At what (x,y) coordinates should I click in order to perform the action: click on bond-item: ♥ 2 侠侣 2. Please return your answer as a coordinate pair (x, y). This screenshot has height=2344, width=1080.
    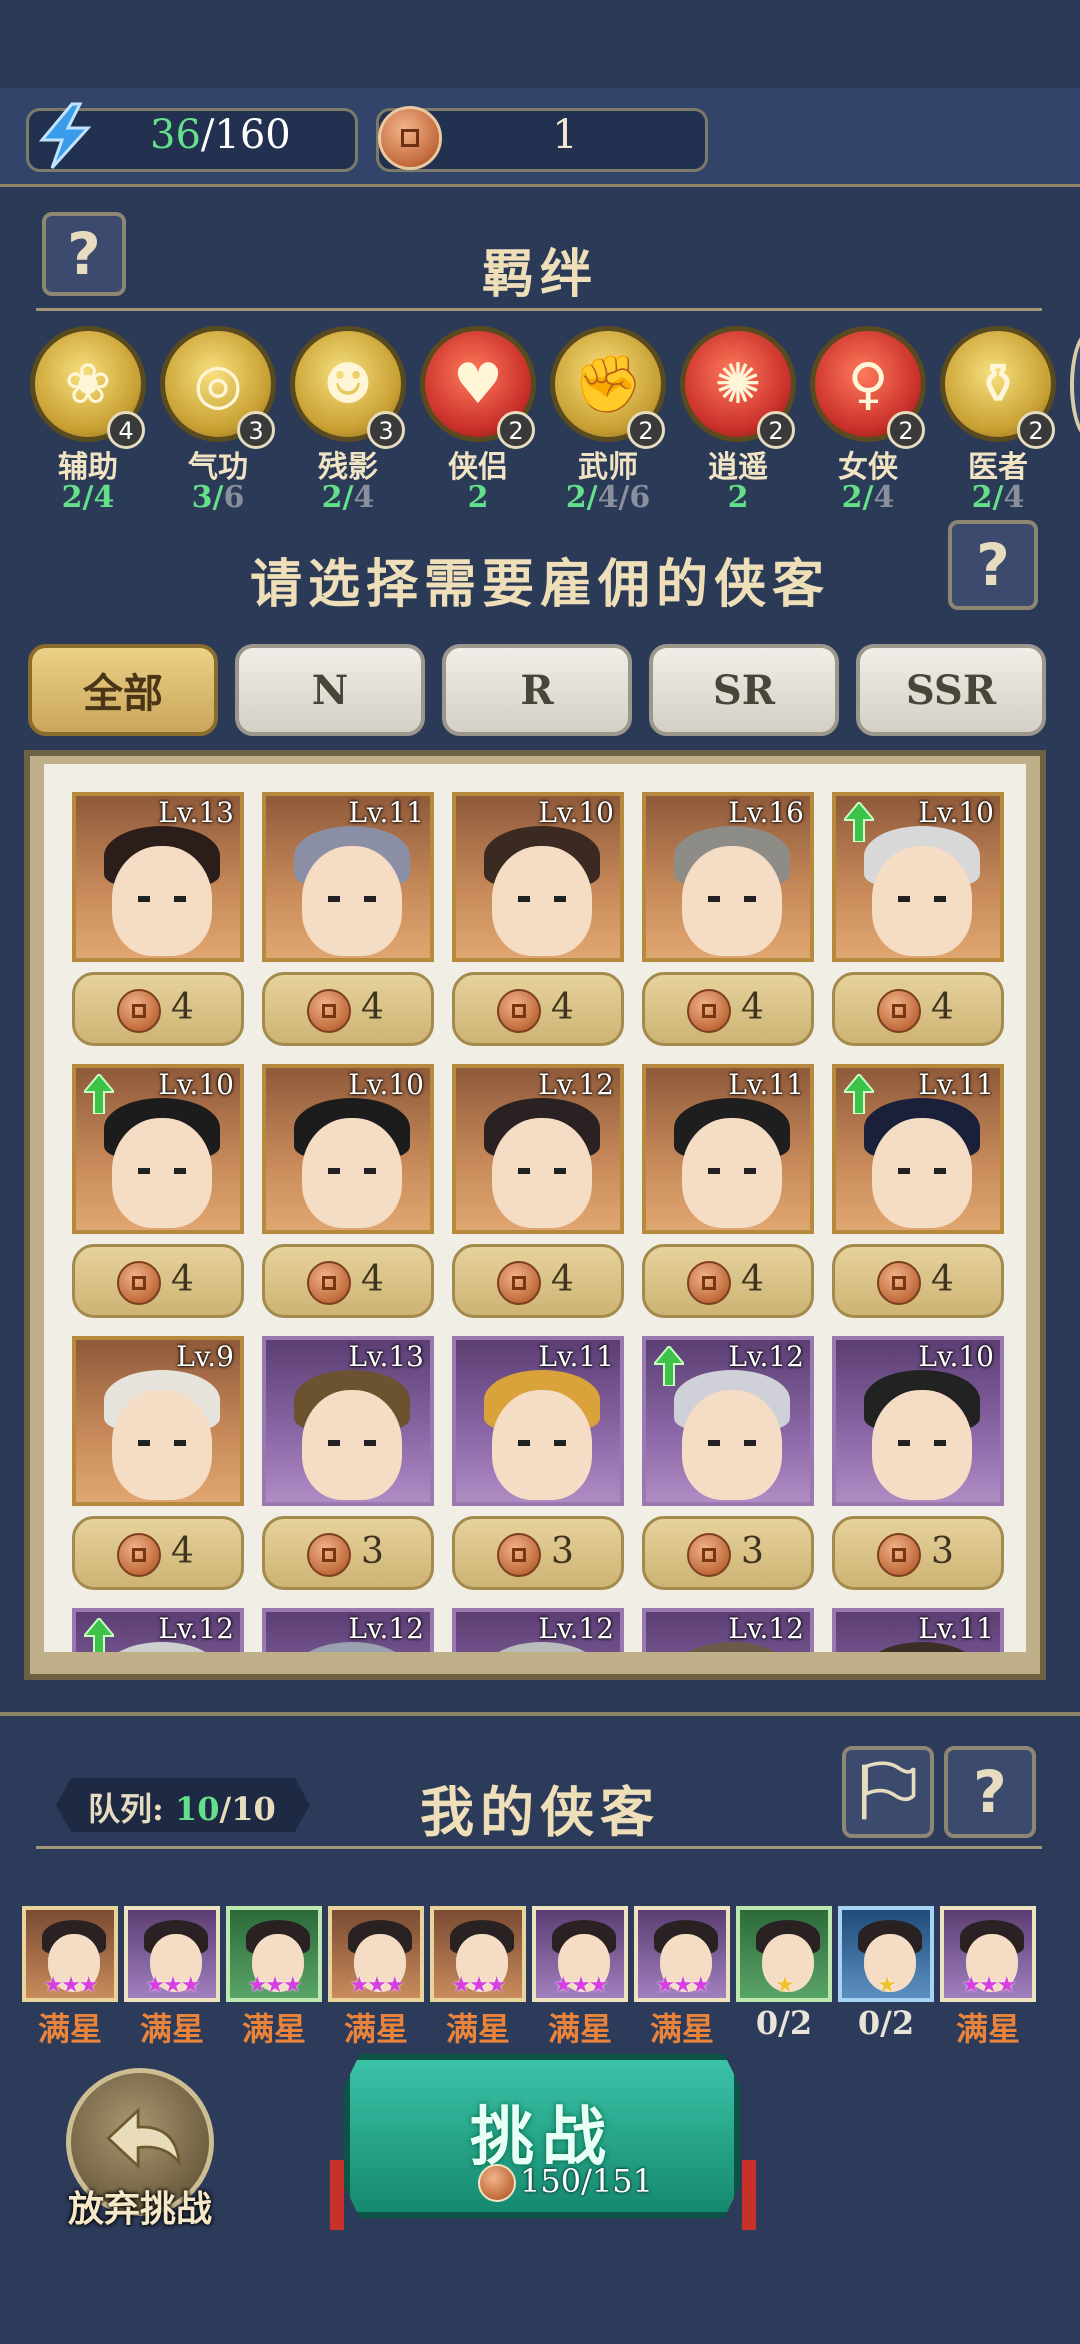
    Looking at the image, I should click on (478, 426).